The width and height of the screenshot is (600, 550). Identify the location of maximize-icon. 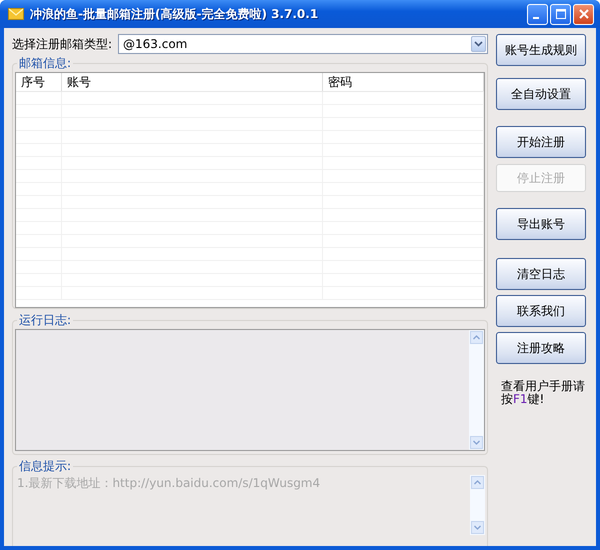
(561, 14).